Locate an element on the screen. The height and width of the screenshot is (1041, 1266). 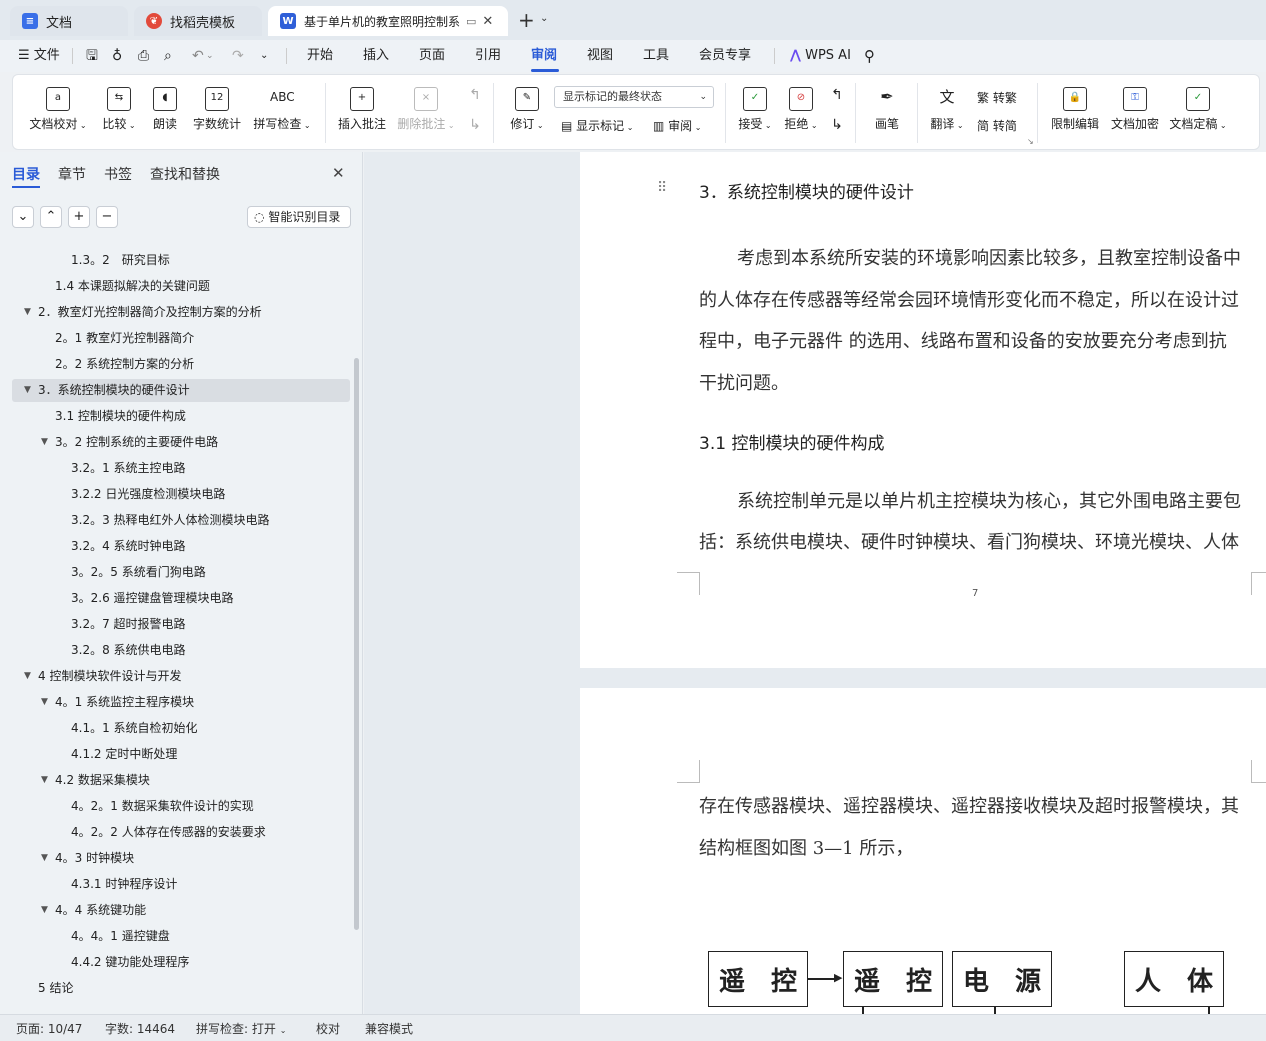
toc-item: 3.2。1 系统主控电路 is located at coordinates (128, 468).